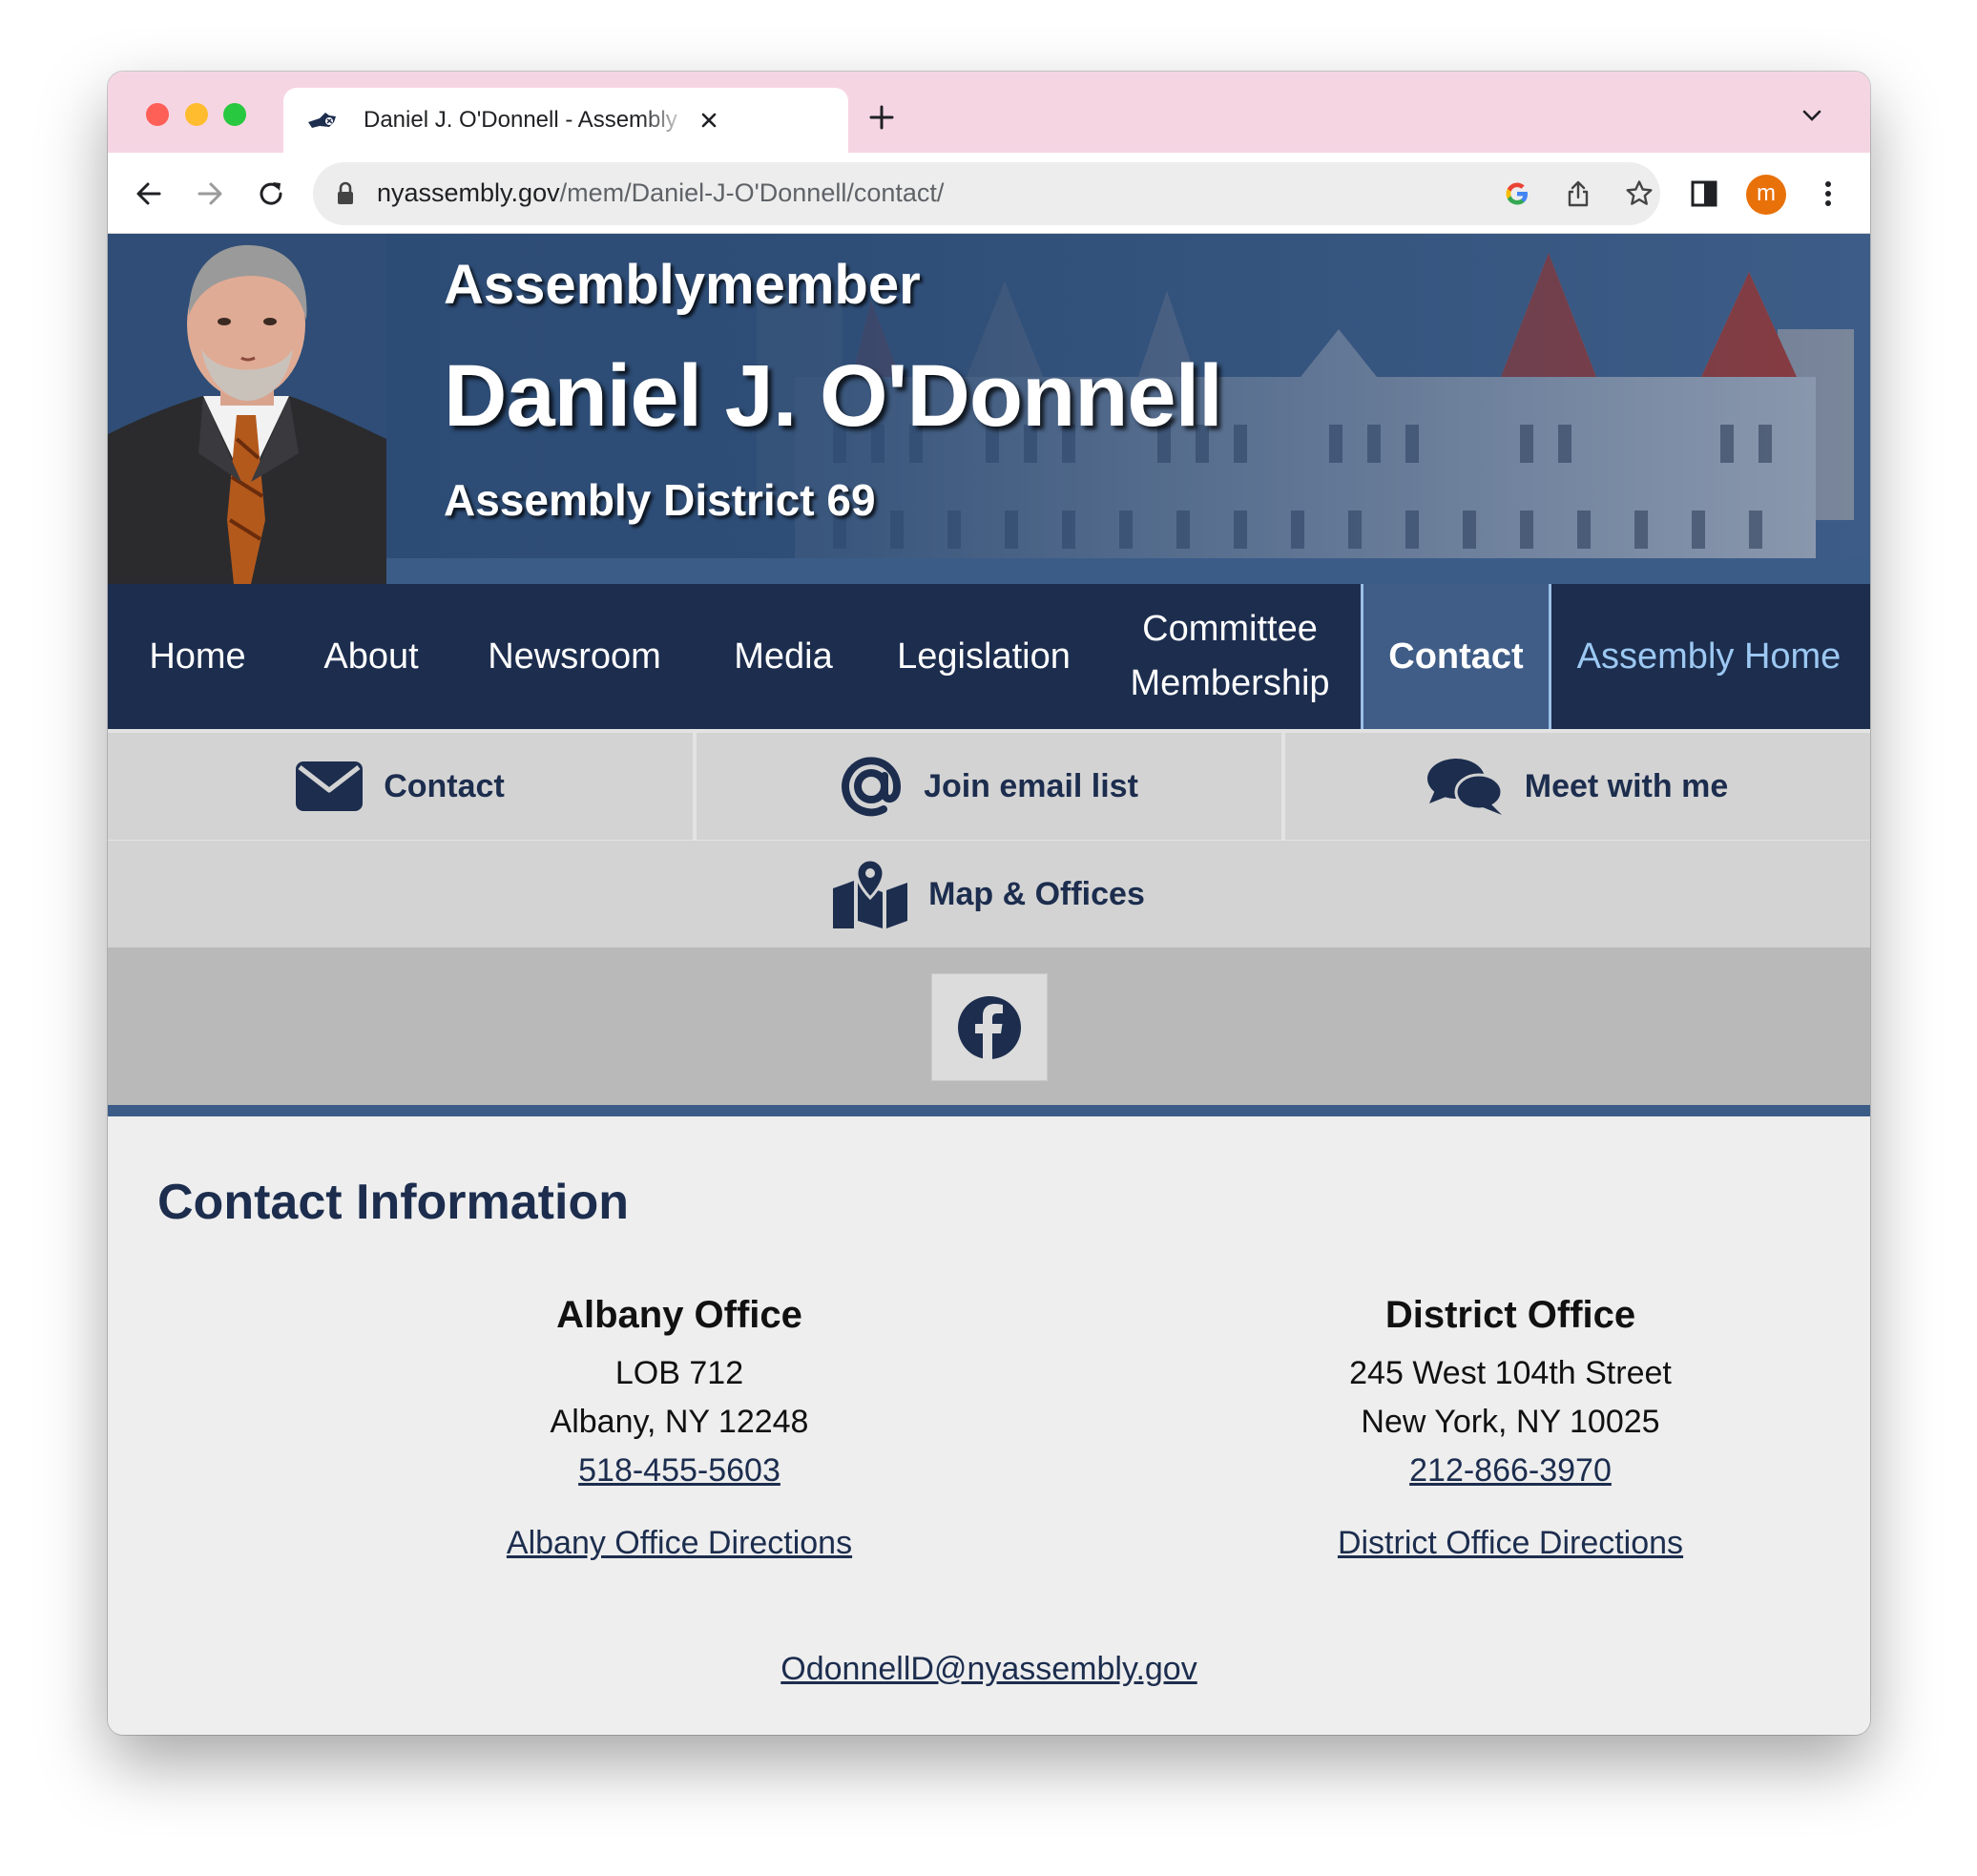 Image resolution: width=1977 pixels, height=1876 pixels. Describe the element at coordinates (1709, 656) in the screenshot. I see `nav-assembly-home: Assembly Home` at that location.